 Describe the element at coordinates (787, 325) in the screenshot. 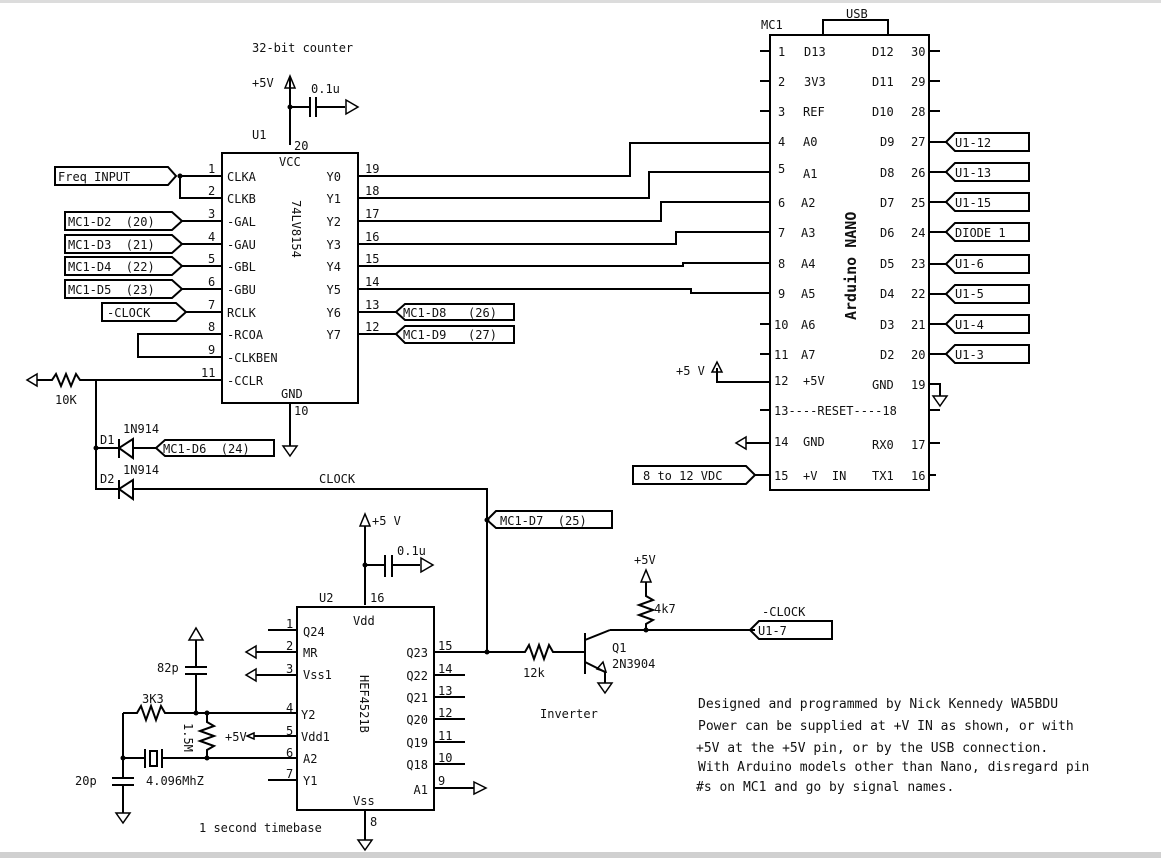

I see `mc1-pin-10: 10 A6` at that location.